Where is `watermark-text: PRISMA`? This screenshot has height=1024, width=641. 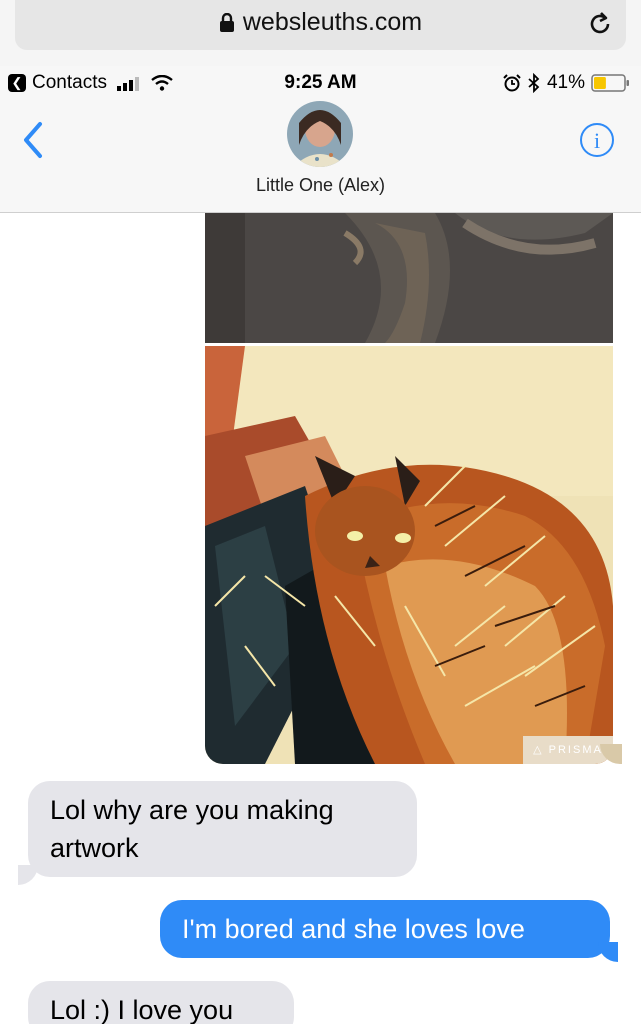
watermark-text: PRISMA is located at coordinates (575, 750).